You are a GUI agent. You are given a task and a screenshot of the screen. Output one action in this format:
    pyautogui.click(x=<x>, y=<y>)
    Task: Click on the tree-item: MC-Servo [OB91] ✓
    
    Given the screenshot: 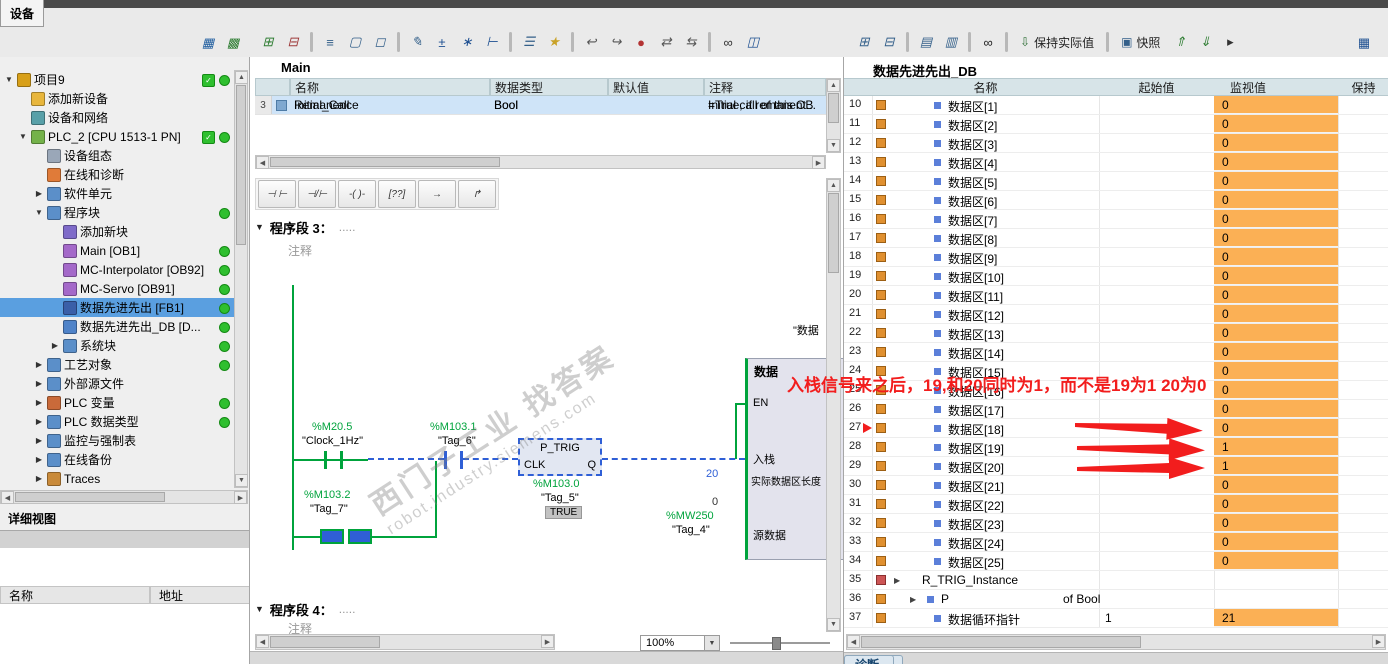 What is the action you would take?
    pyautogui.click(x=117, y=288)
    